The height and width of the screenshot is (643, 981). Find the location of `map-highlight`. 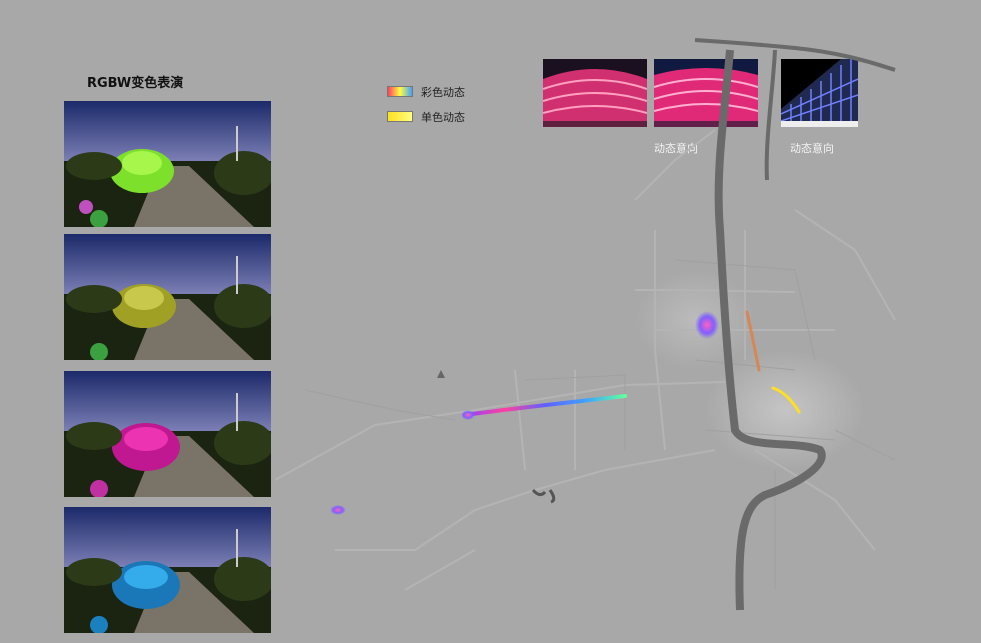

map-highlight is located at coordinates (695, 320).